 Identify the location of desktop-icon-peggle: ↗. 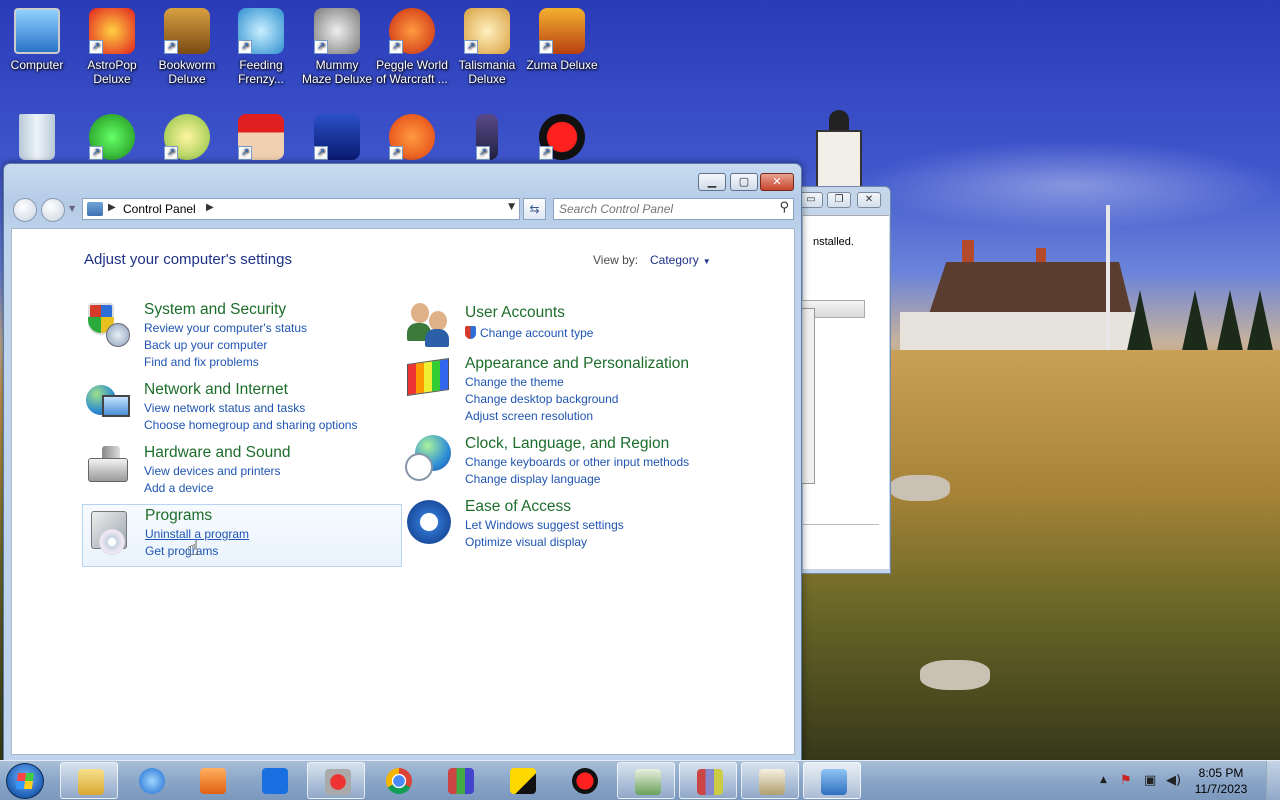
(412, 139).